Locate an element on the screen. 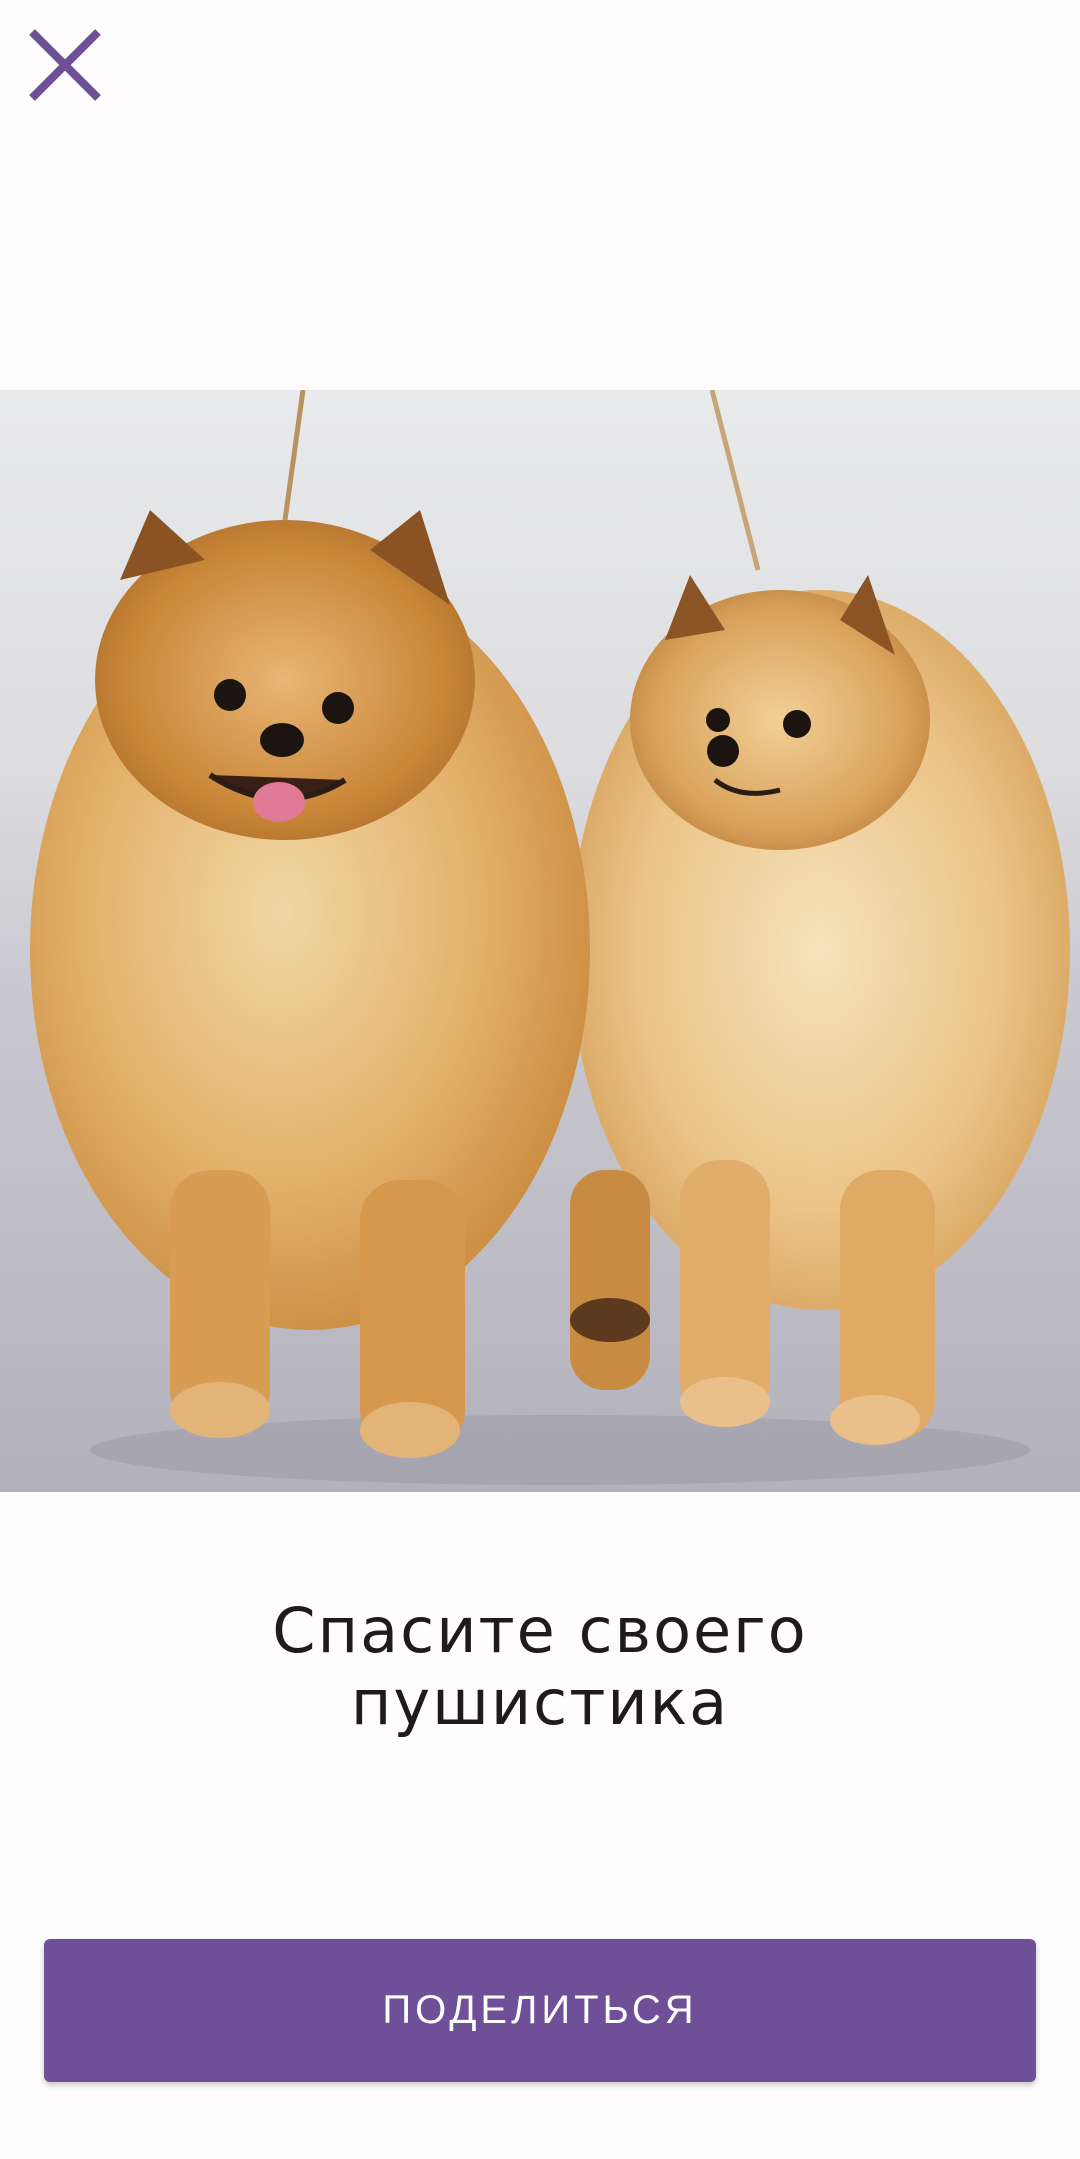  caption-line-1: Спасите своего is located at coordinates (540, 1630).